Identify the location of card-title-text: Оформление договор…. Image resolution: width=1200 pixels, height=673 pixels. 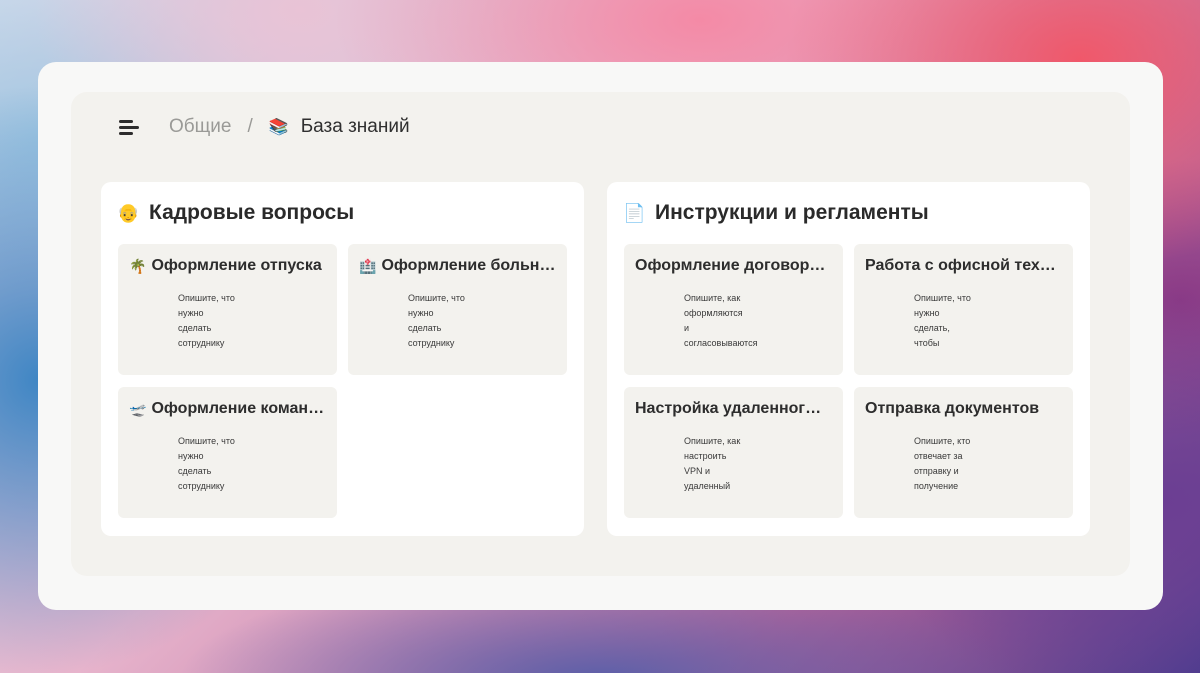
(730, 265).